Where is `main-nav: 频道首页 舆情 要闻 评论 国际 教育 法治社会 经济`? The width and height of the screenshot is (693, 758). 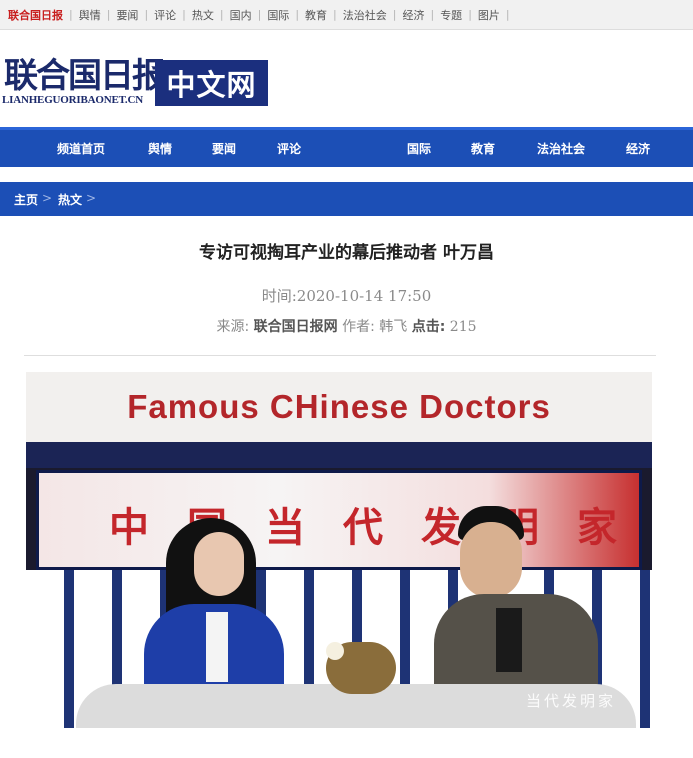
main-nav: 频道首页 舆情 要闻 评论 国际 教育 法治社会 经济 is located at coordinates (346, 147).